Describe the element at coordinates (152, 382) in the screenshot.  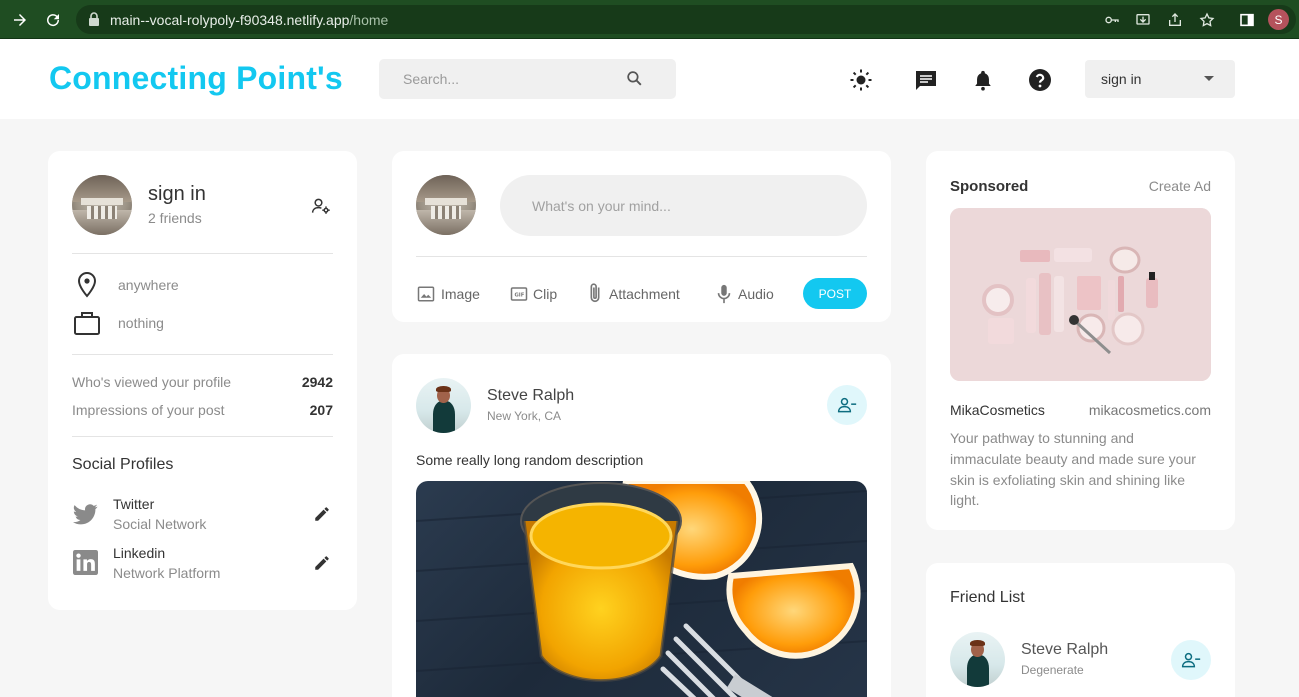
I see `stat-label: Who's viewed your profile` at that location.